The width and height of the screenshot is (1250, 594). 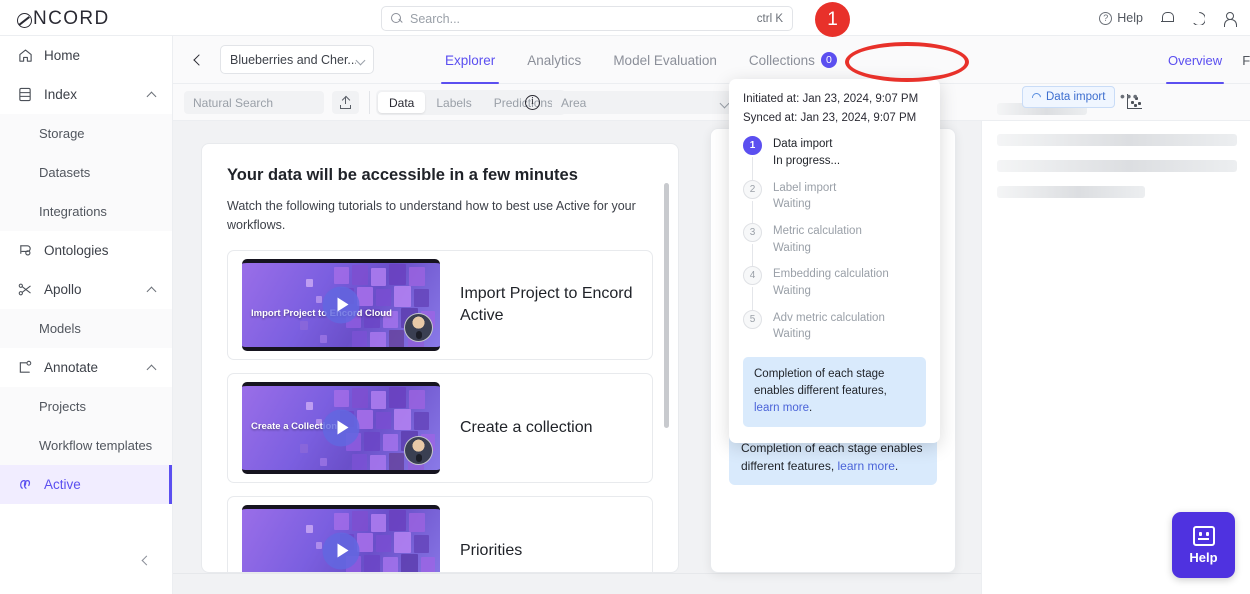 I want to click on sidebar-item-workflow-templates: Workflow templates, so click(x=86, y=445).